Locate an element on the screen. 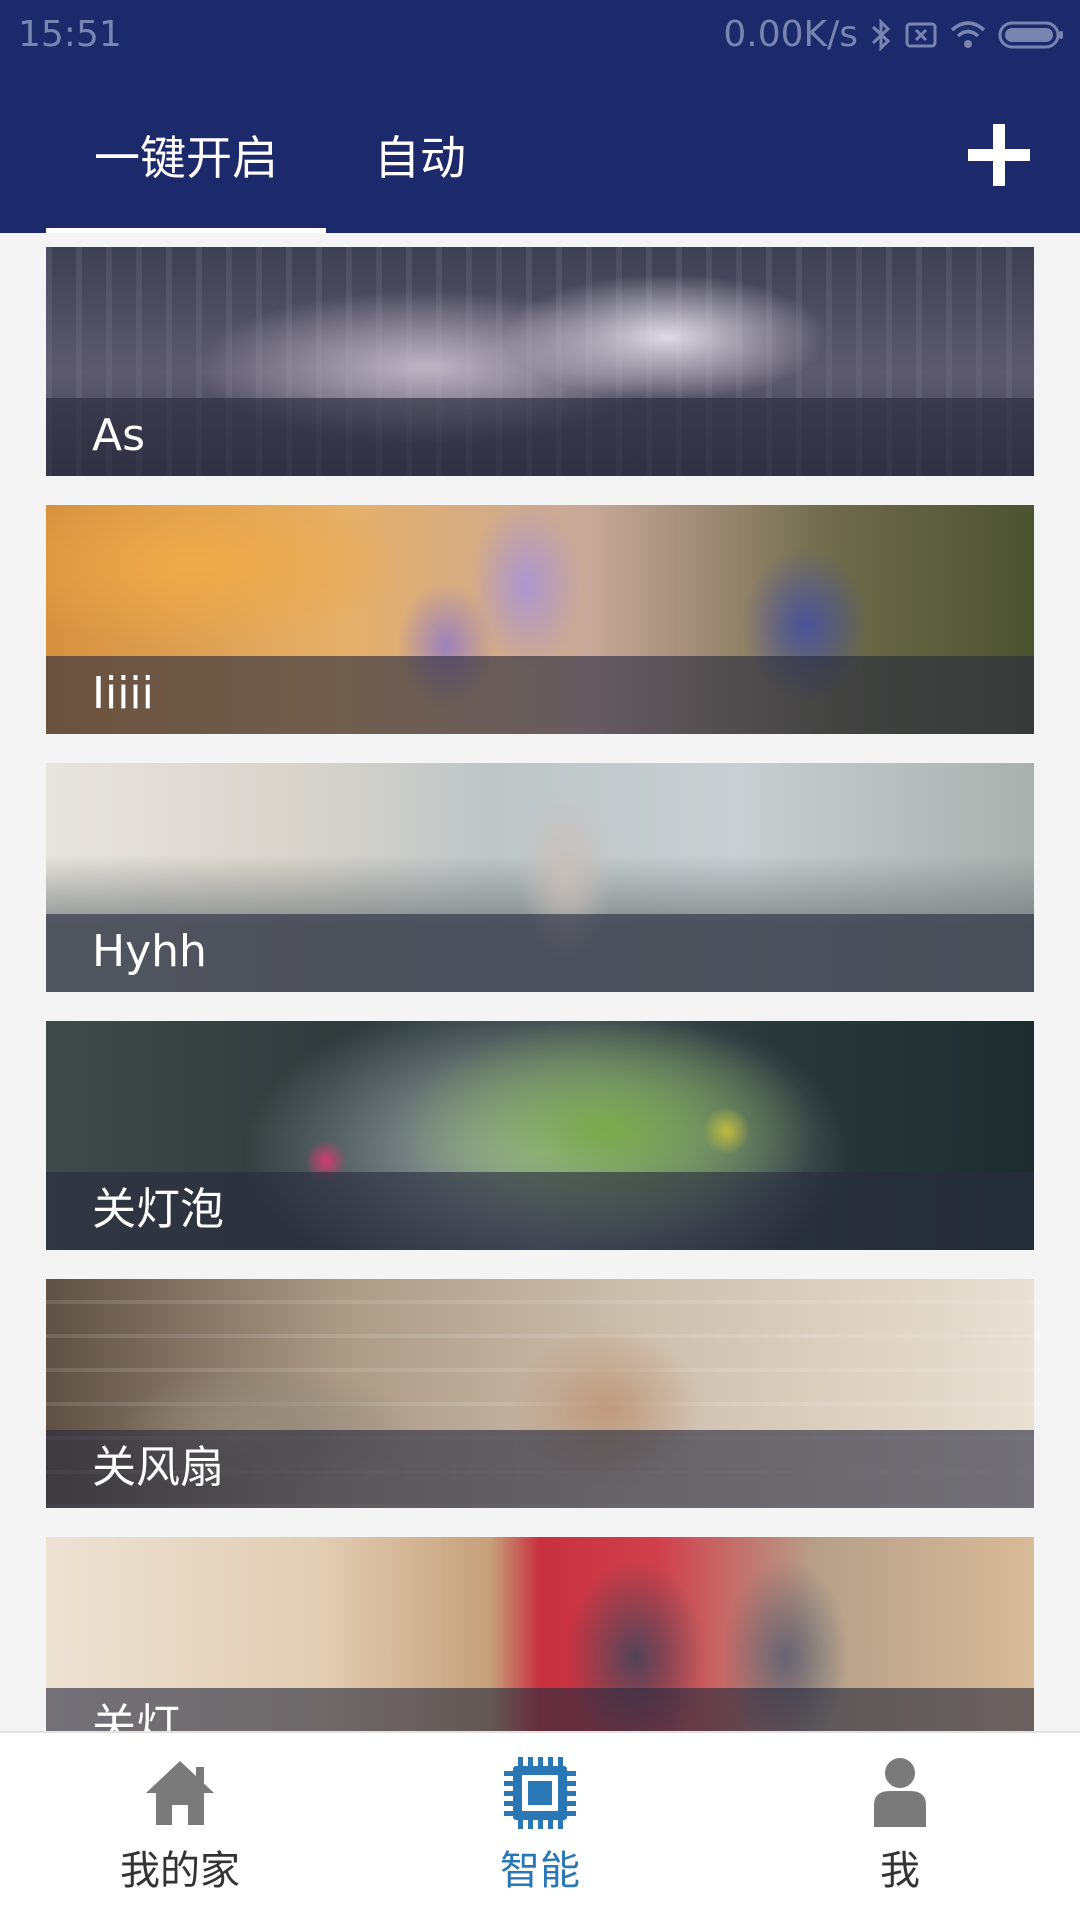 This screenshot has height=1920, width=1080. bottom-navigation: 我的家 智能 我 is located at coordinates (540, 1825).